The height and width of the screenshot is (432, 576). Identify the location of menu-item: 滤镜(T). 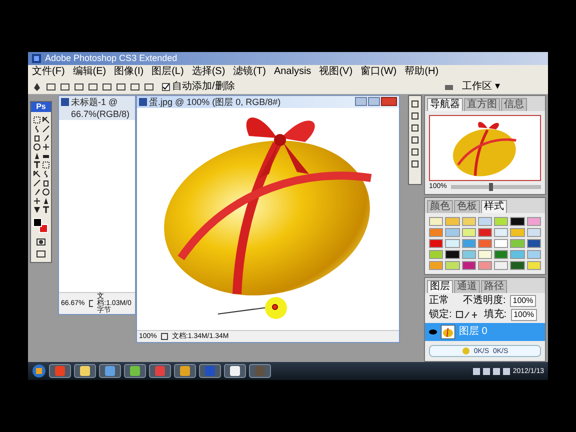
(249, 72).